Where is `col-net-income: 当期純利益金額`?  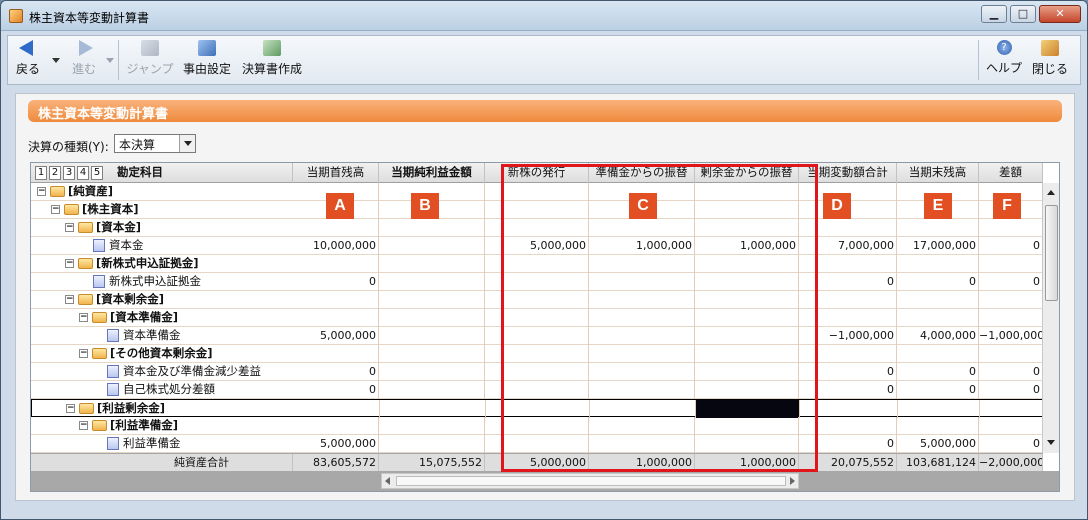
col-net-income: 当期純利益金額 is located at coordinates (432, 173).